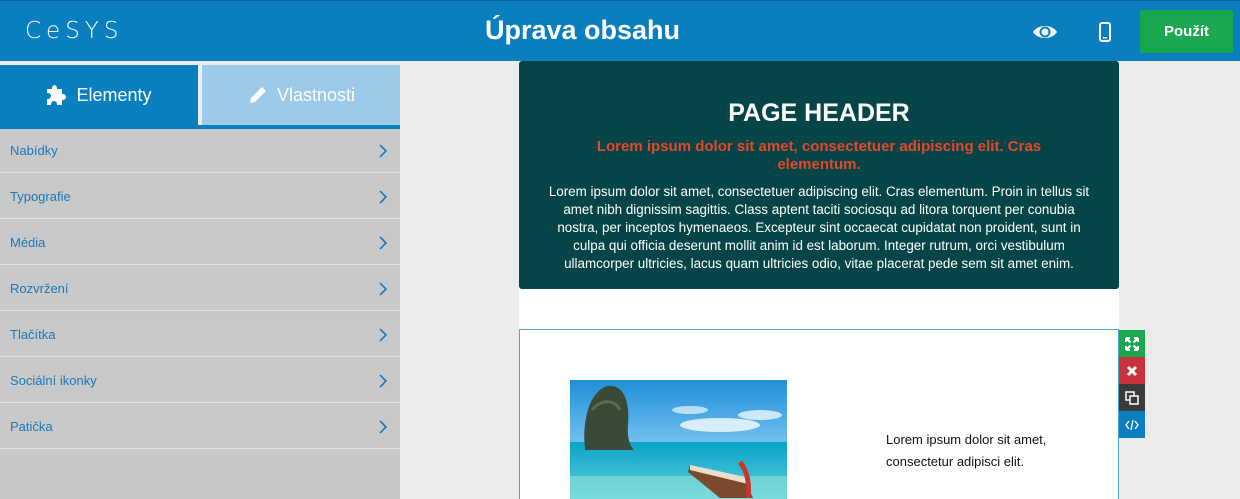 Image resolution: width=1240 pixels, height=499 pixels. Describe the element at coordinates (28, 242) in the screenshot. I see `category-label: Média` at that location.